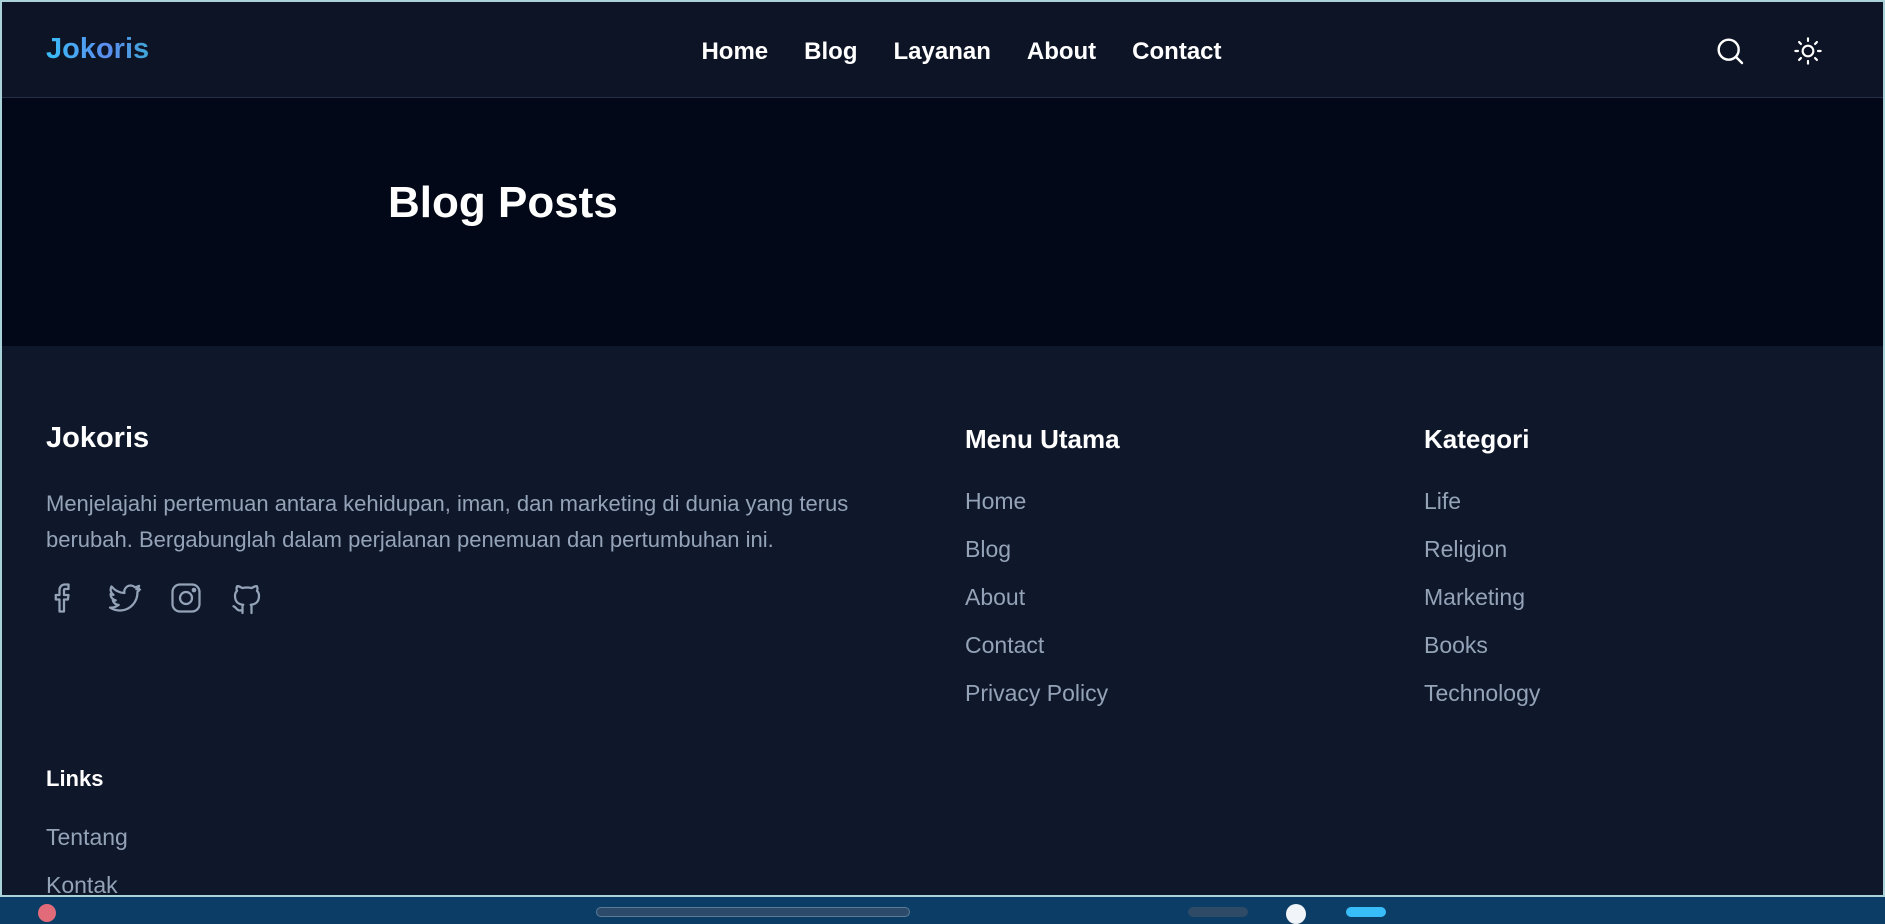  I want to click on list-item: Tentang, so click(87, 848).